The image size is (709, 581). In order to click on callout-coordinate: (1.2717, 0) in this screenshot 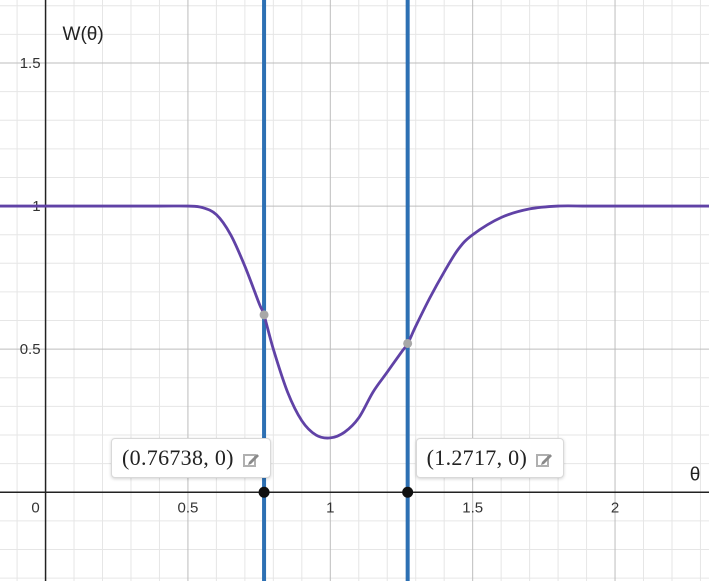, I will do `click(477, 458)`.